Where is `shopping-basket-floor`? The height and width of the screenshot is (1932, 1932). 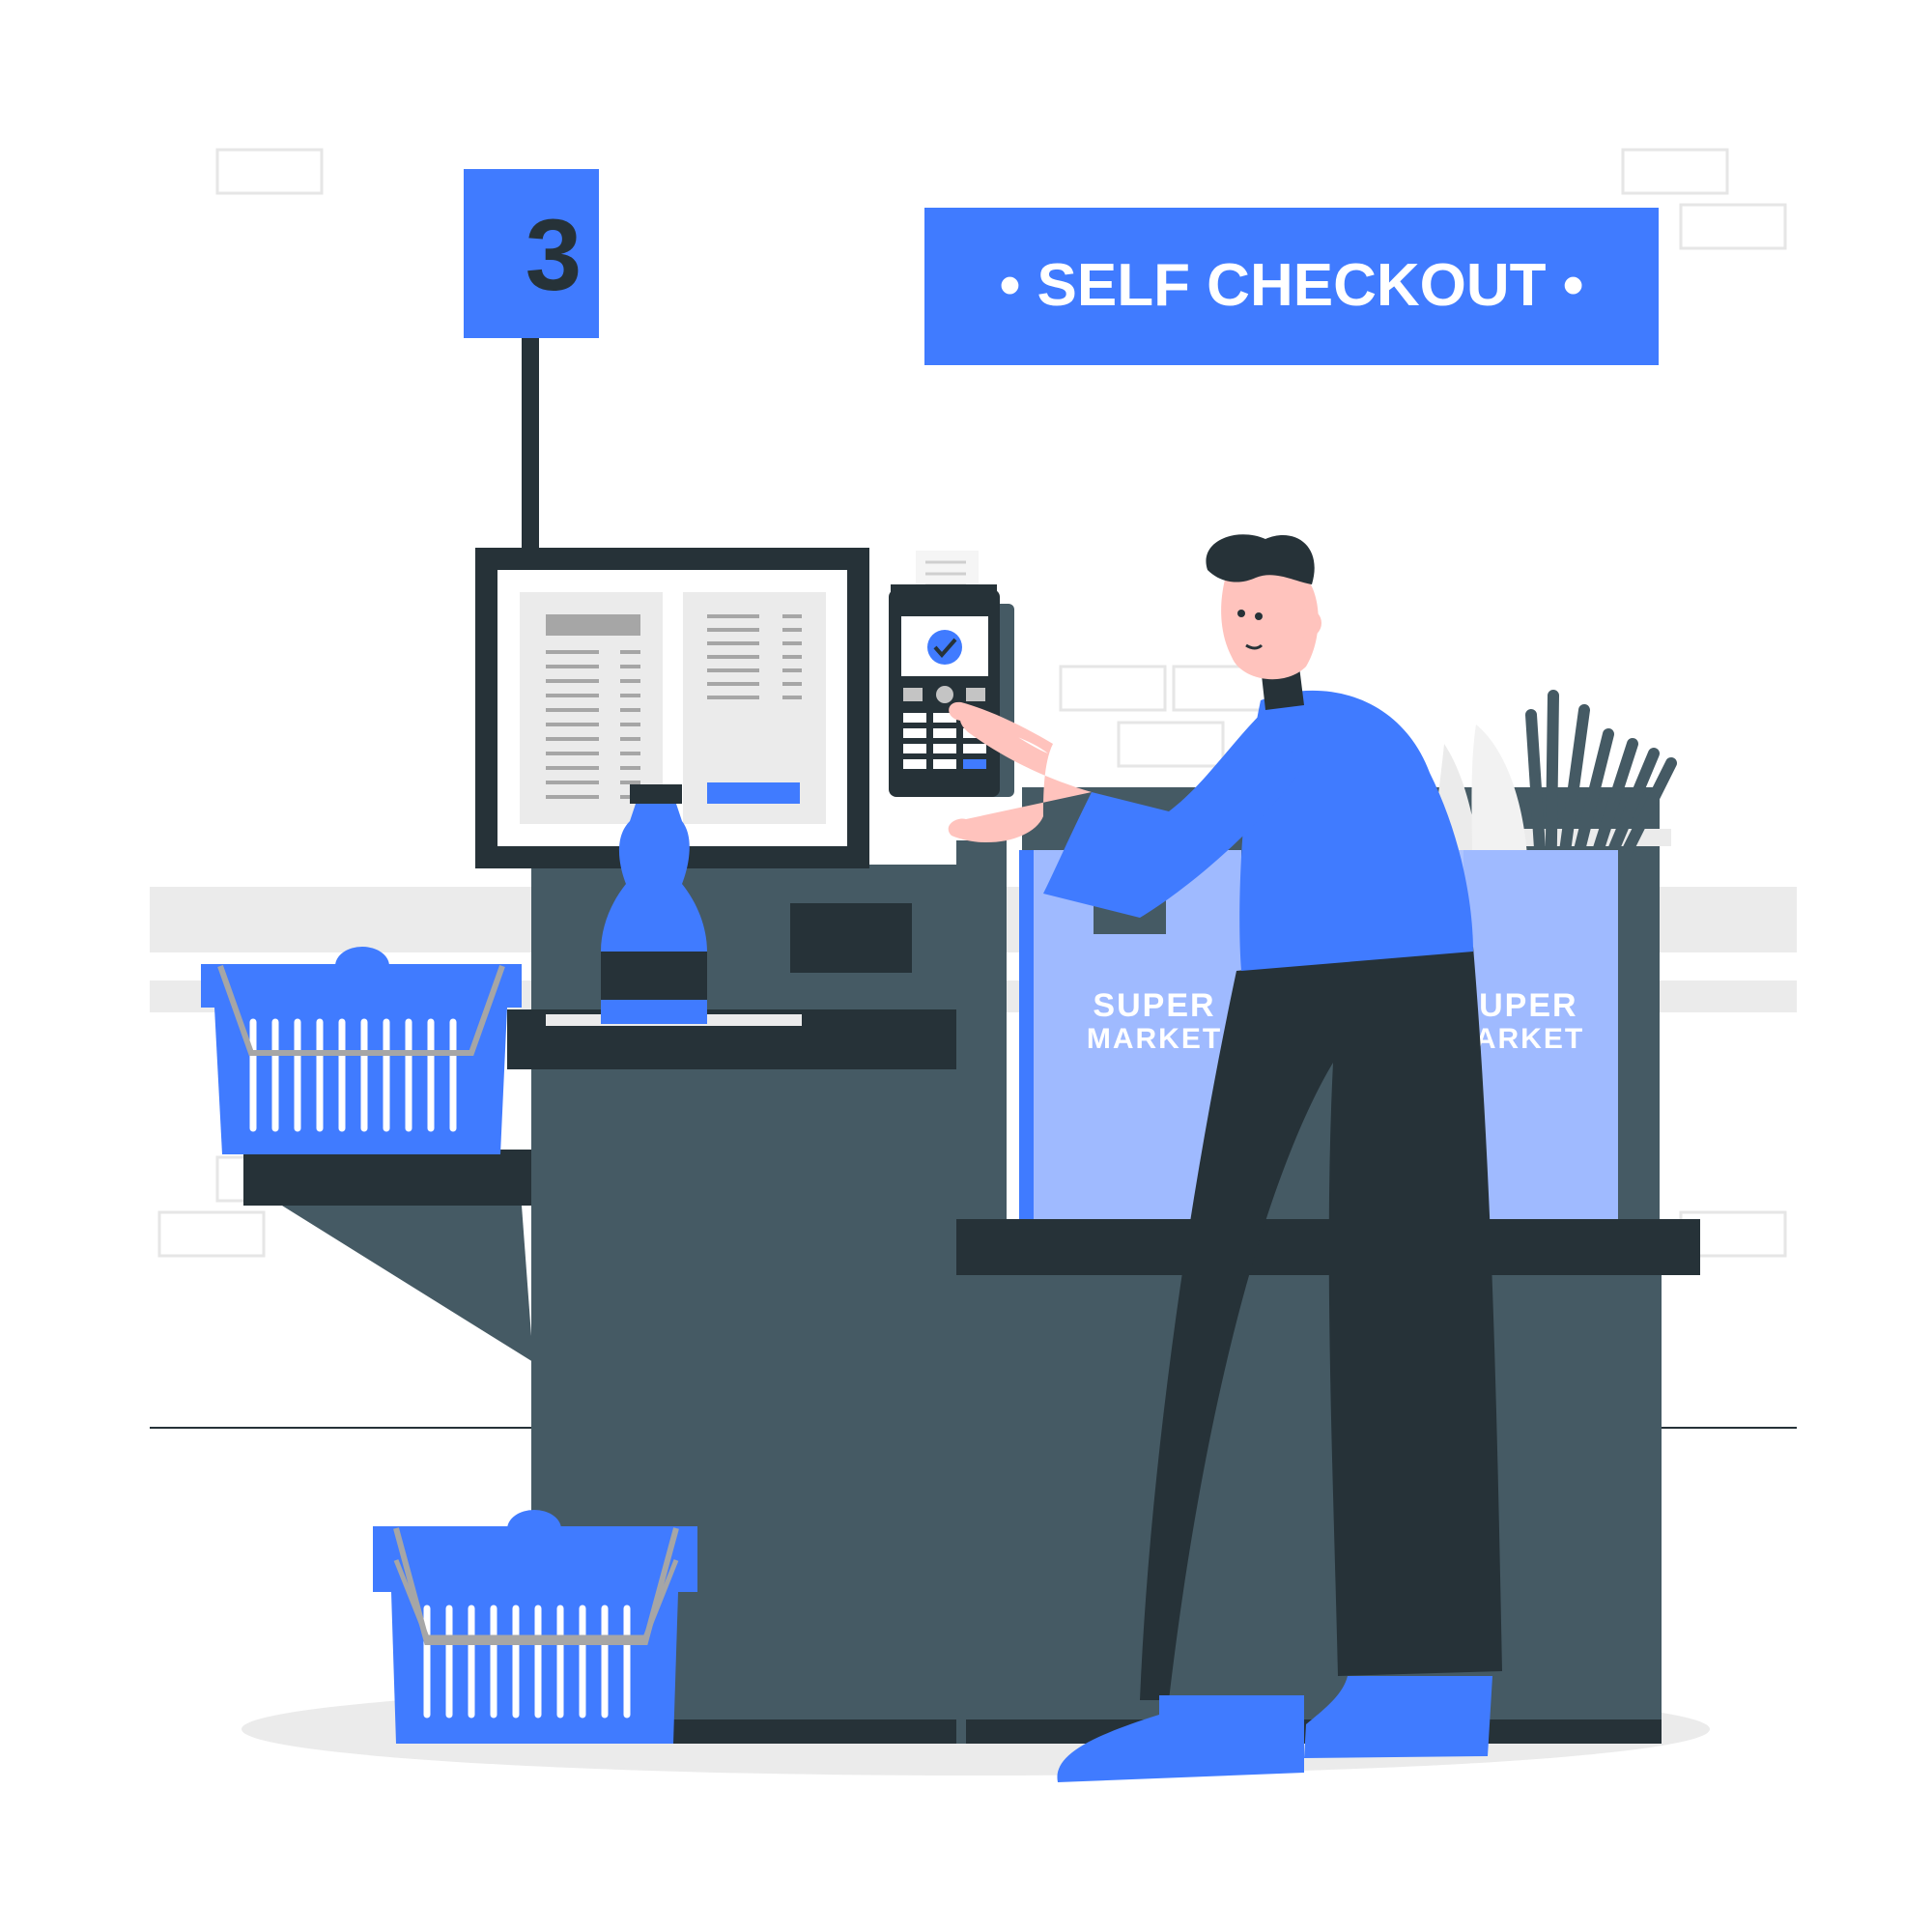
shopping-basket-floor is located at coordinates (535, 1627).